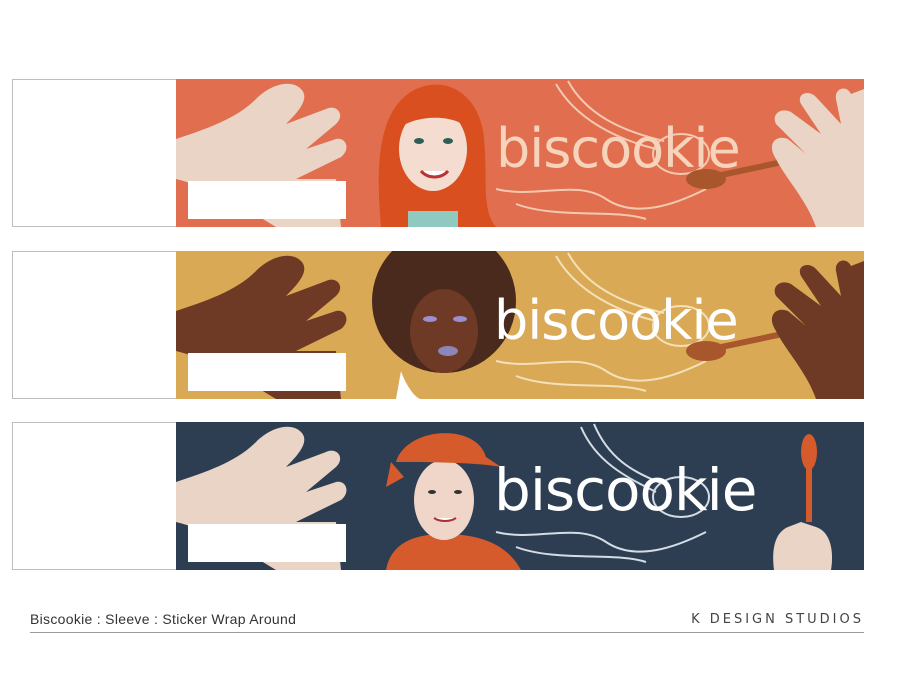 Image resolution: width=902 pixels, height=677 pixels. What do you see at coordinates (809, 478) in the screenshot?
I see `wooden-spoon-icon` at bounding box center [809, 478].